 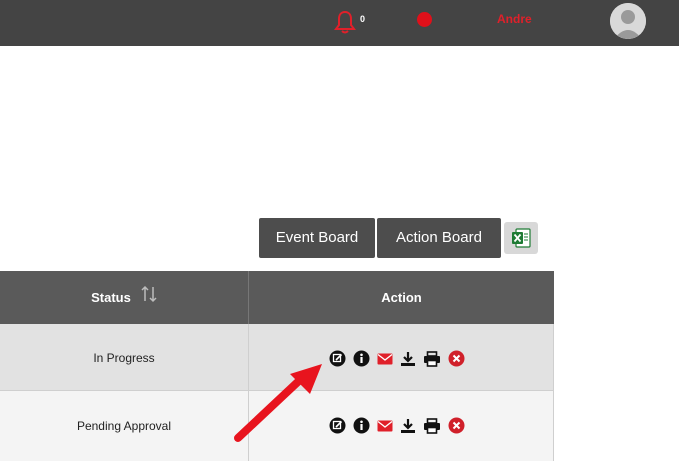 What do you see at coordinates (124, 297) in the screenshot?
I see `column-header-status: Status` at bounding box center [124, 297].